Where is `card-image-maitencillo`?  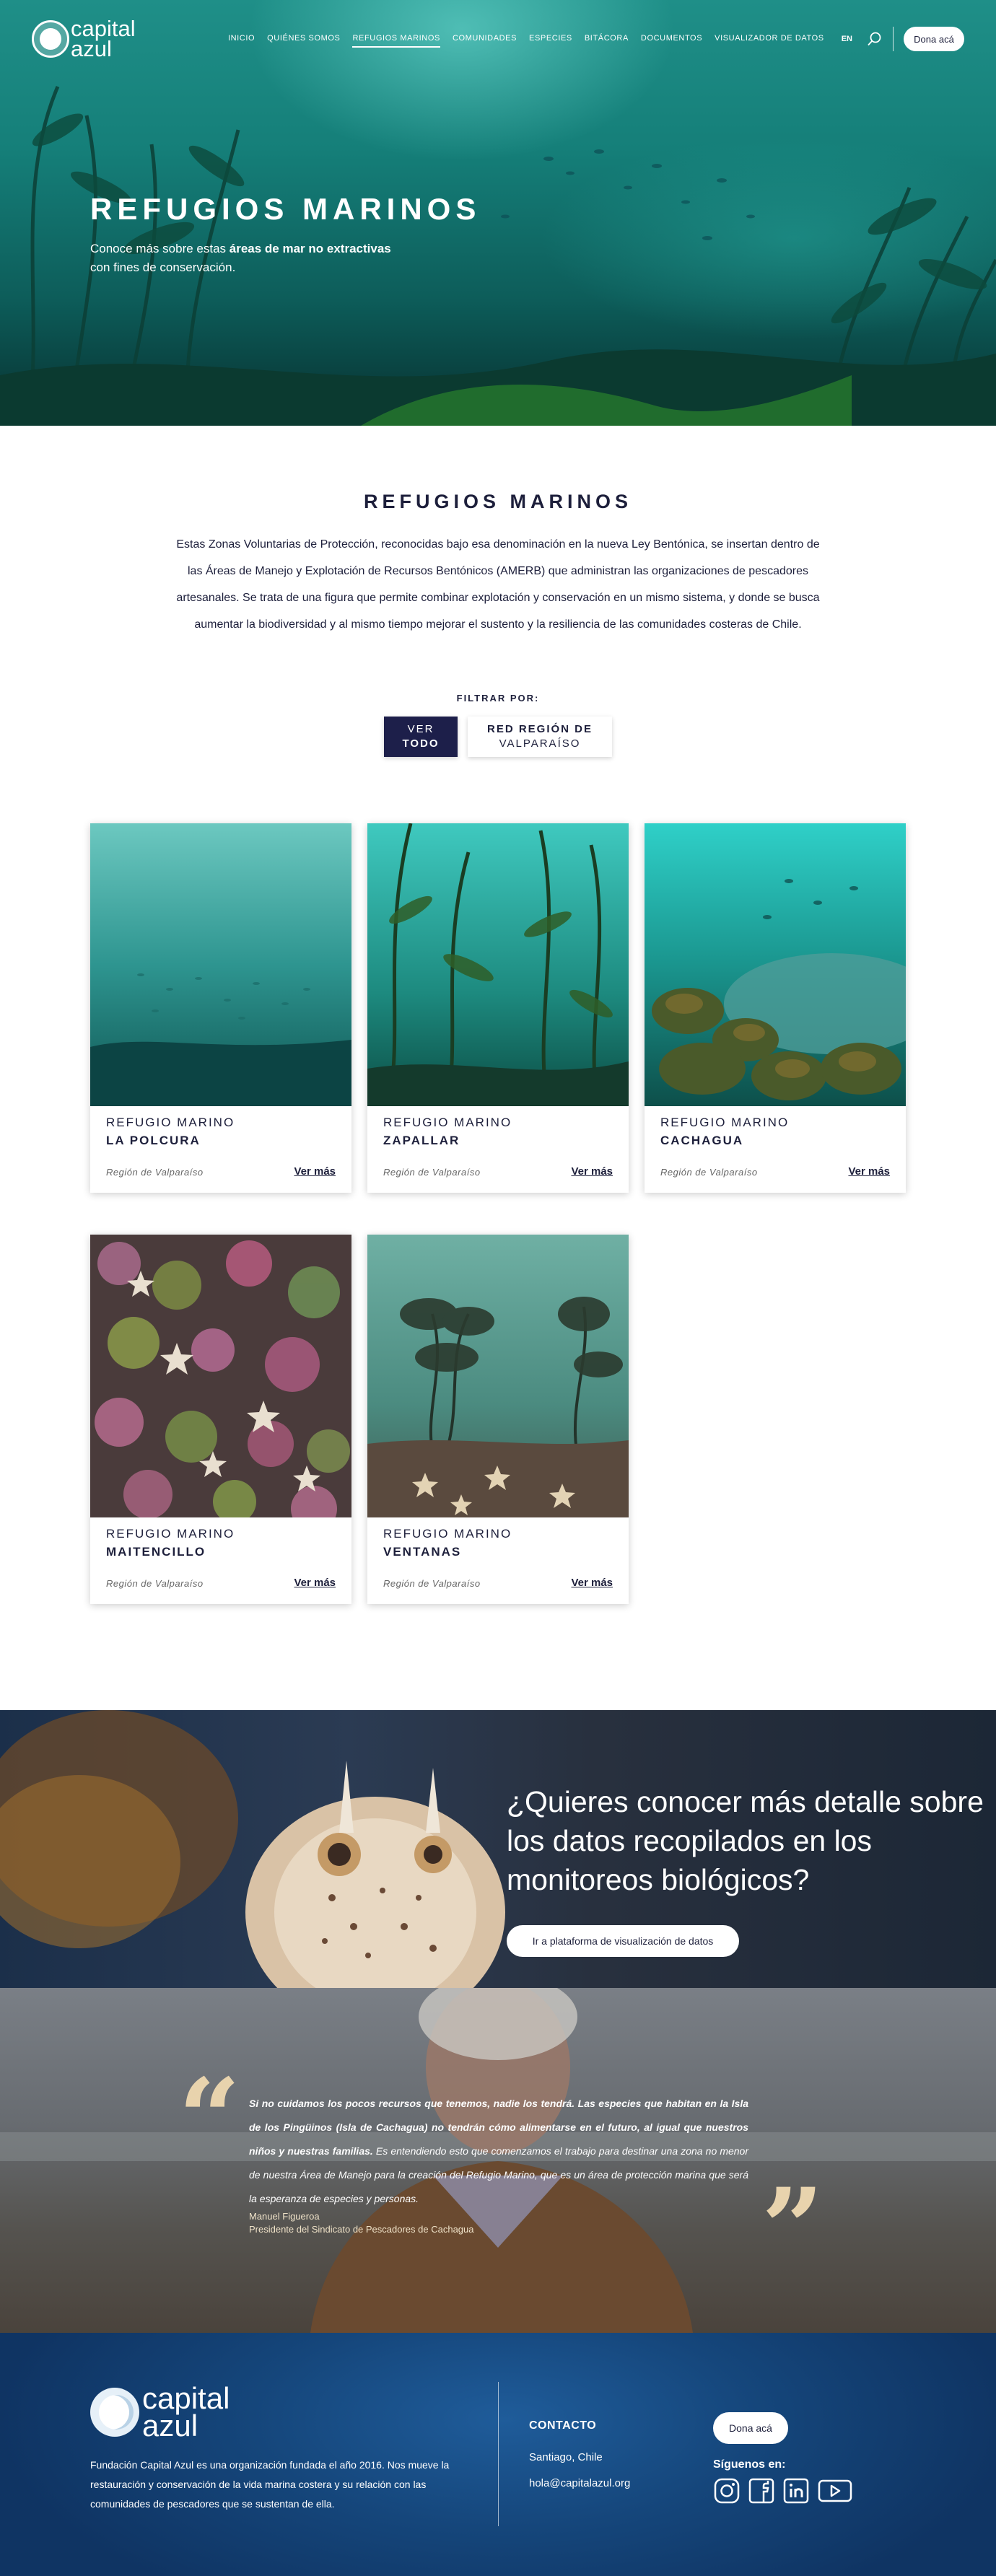
card-image-maitencillo is located at coordinates (221, 1376).